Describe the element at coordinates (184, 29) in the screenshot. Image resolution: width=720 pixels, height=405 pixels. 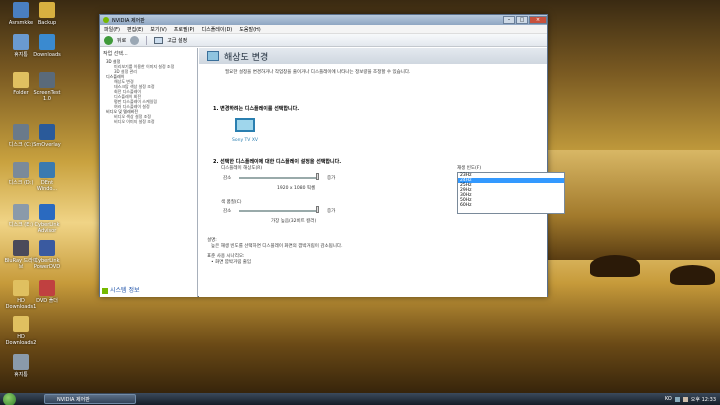
I see `menu-item: 프로필(P)` at that location.